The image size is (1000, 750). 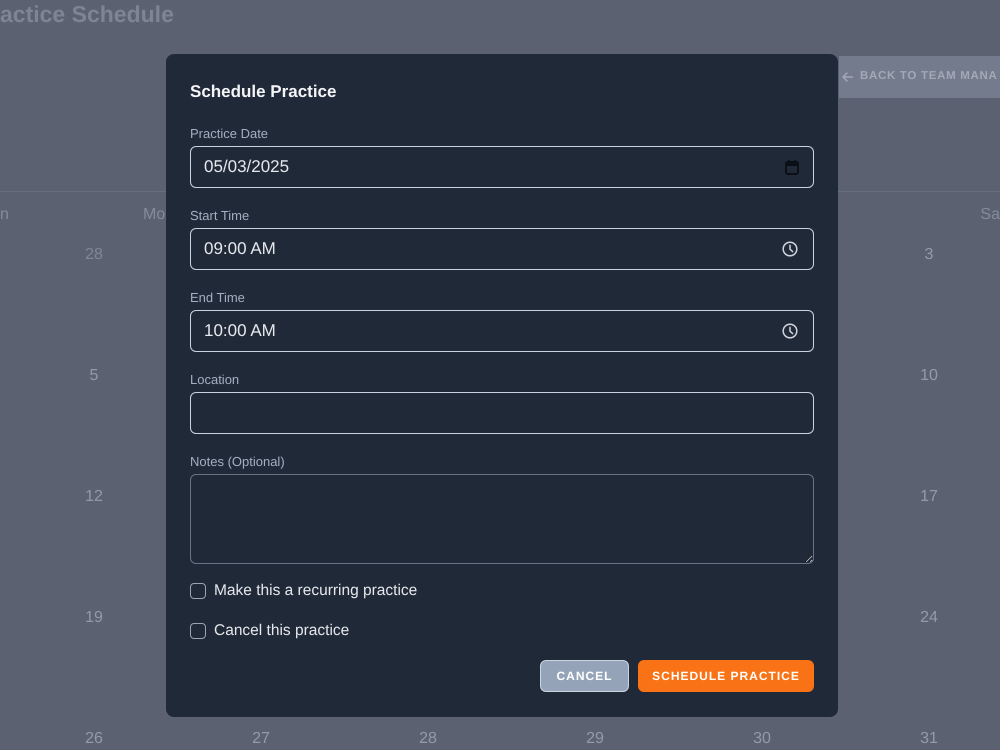 I want to click on day-number: 5, so click(x=94, y=375).